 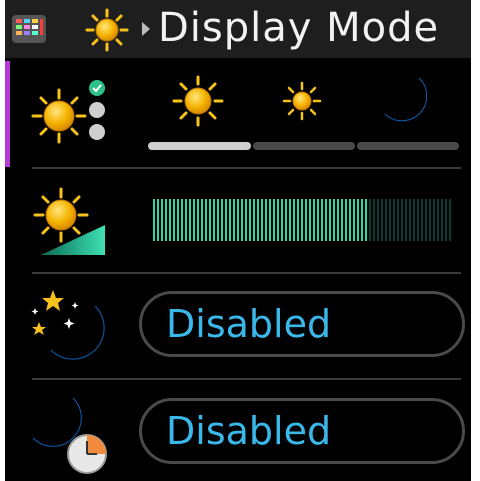 What do you see at coordinates (299, 28) in the screenshot?
I see `page-title: Display Mode` at bounding box center [299, 28].